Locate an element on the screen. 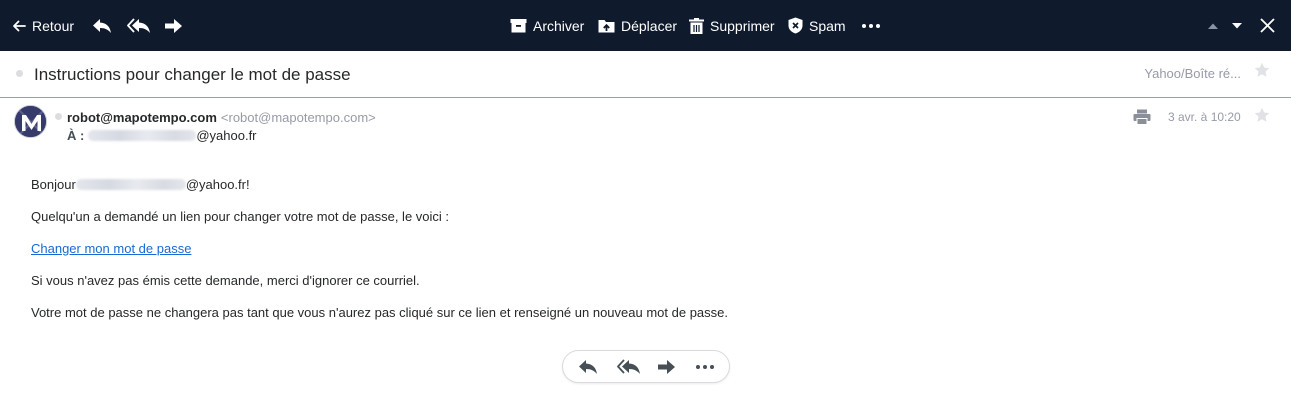 The height and width of the screenshot is (396, 1291). trash-icon is located at coordinates (696, 25).